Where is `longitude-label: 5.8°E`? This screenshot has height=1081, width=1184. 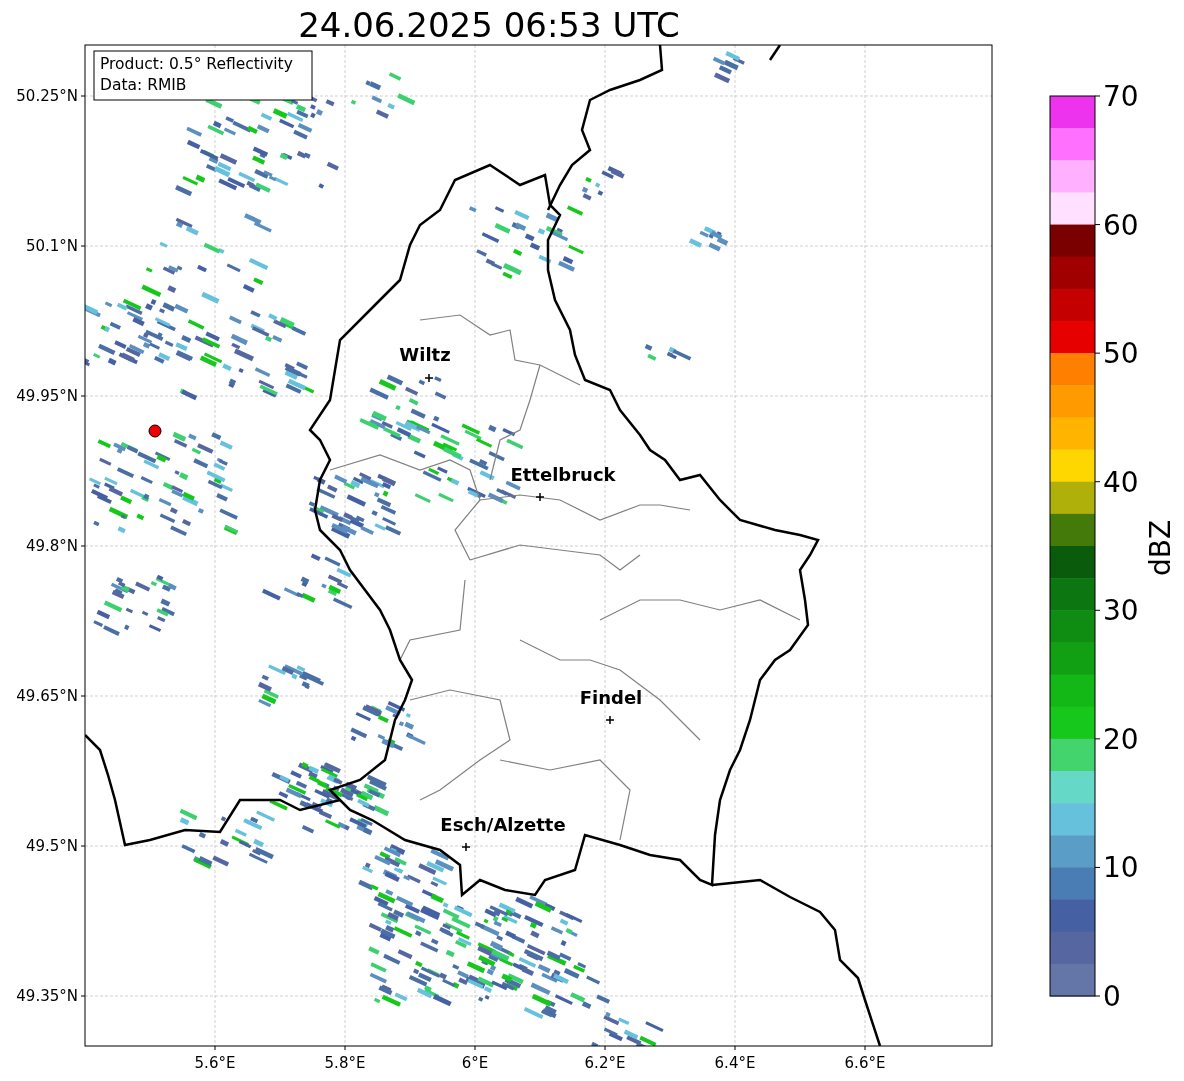
longitude-label: 5.8°E is located at coordinates (345, 1063).